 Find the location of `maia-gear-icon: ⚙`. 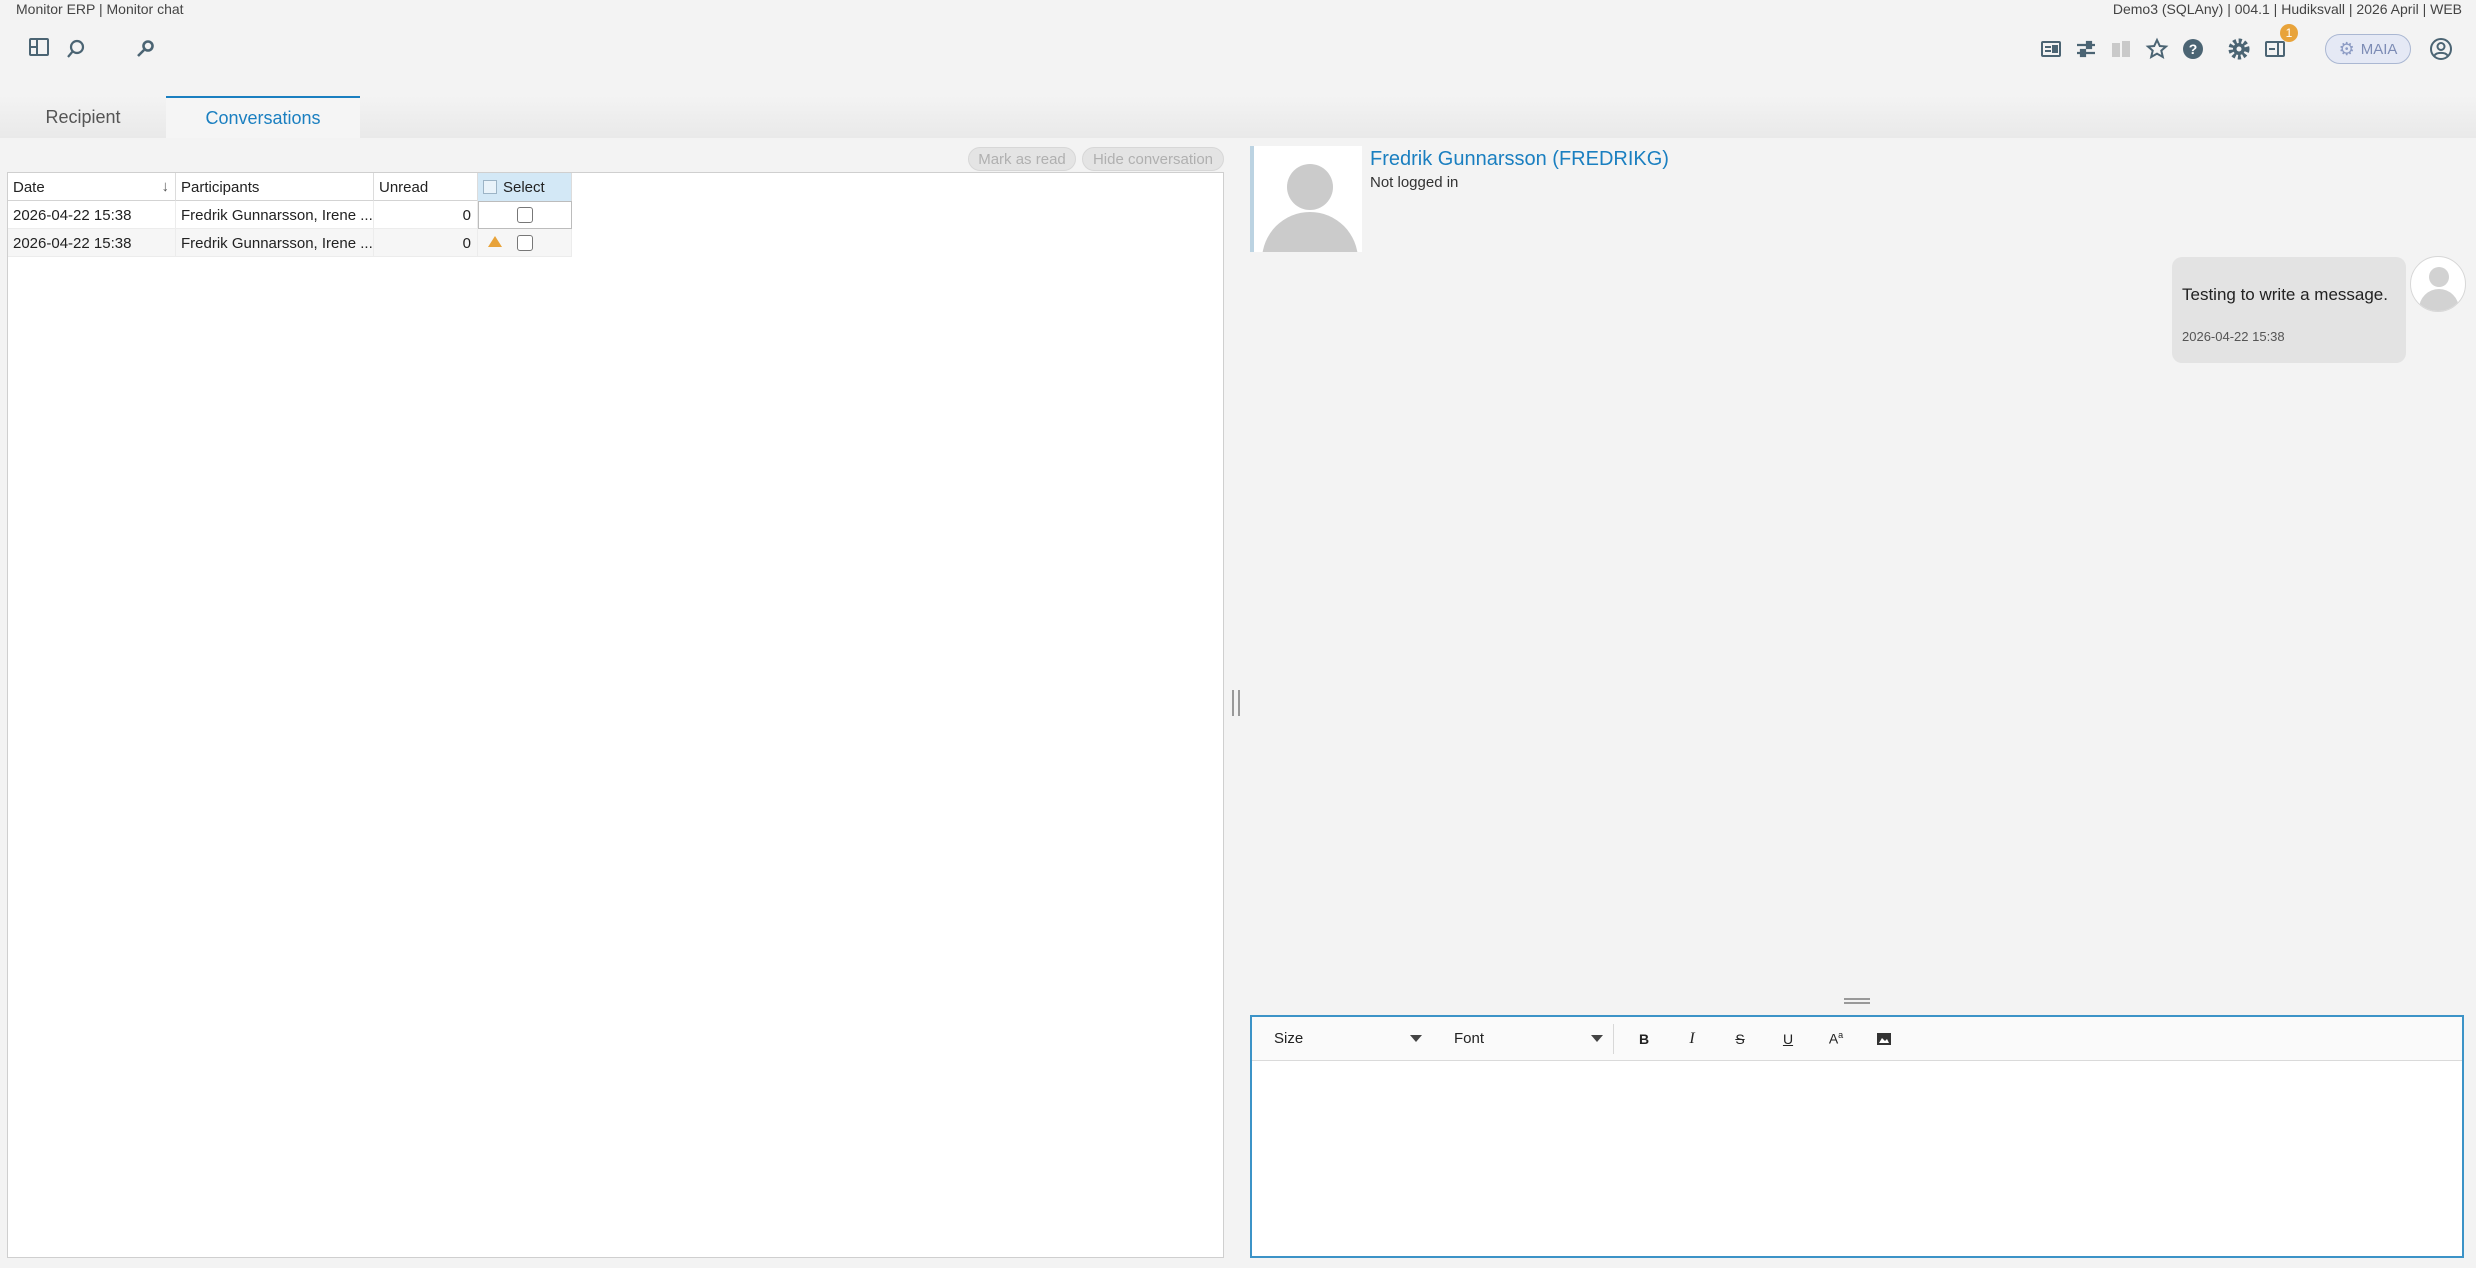

maia-gear-icon: ⚙ is located at coordinates (2346, 49).